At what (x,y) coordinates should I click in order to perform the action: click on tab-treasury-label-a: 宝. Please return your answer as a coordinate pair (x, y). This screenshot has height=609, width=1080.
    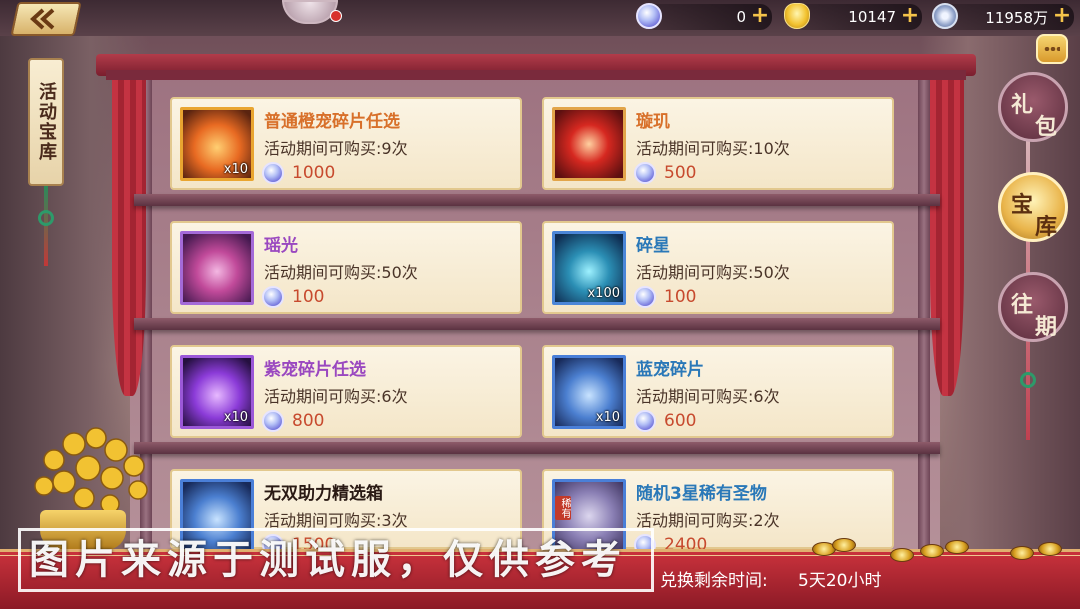
    Looking at the image, I should click on (1022, 205).